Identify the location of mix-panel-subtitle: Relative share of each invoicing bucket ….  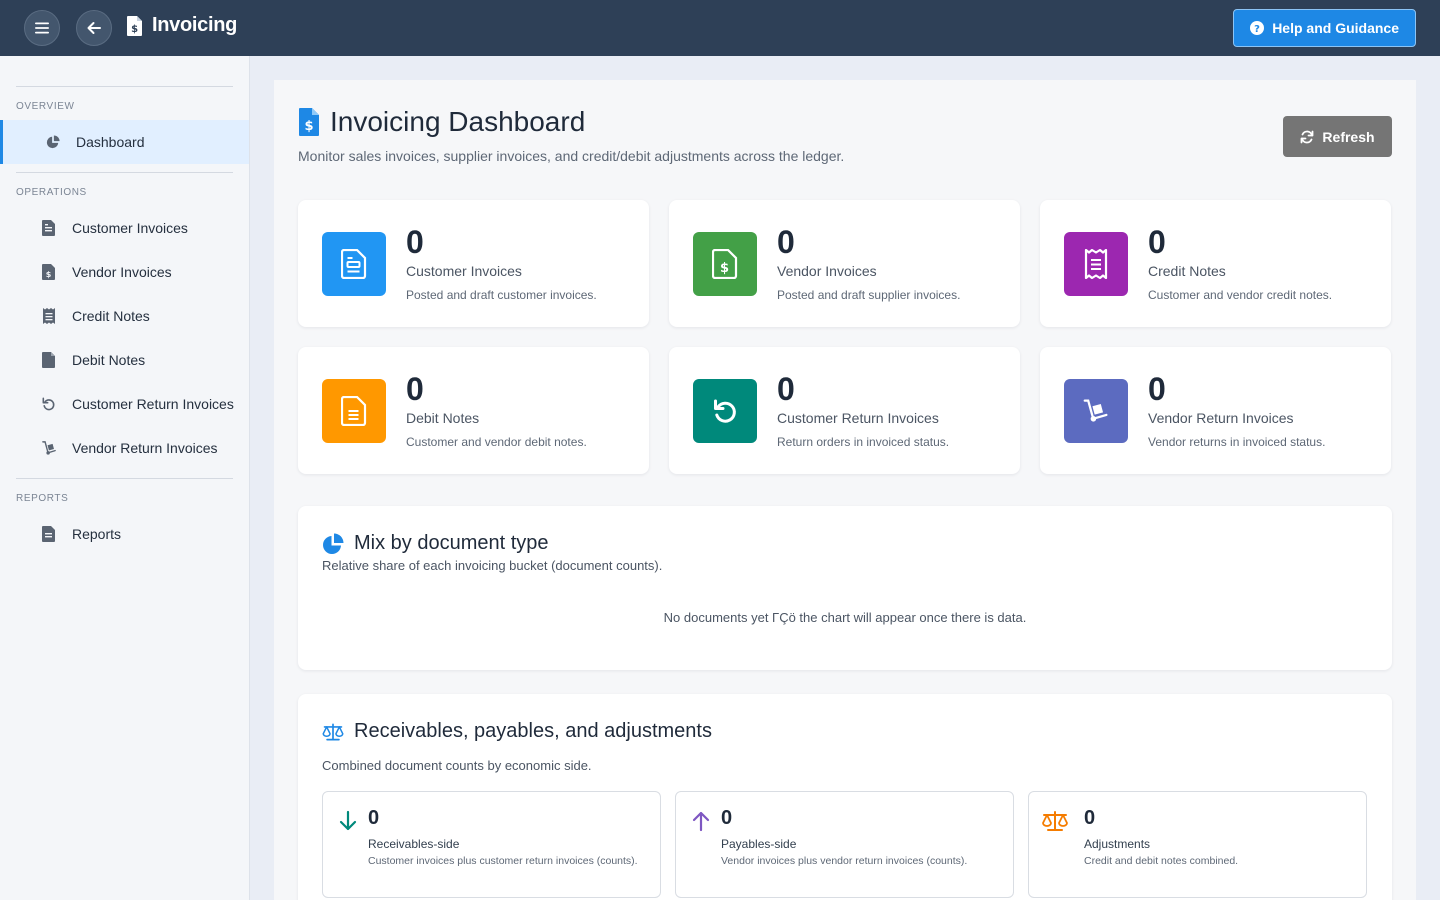
(492, 565).